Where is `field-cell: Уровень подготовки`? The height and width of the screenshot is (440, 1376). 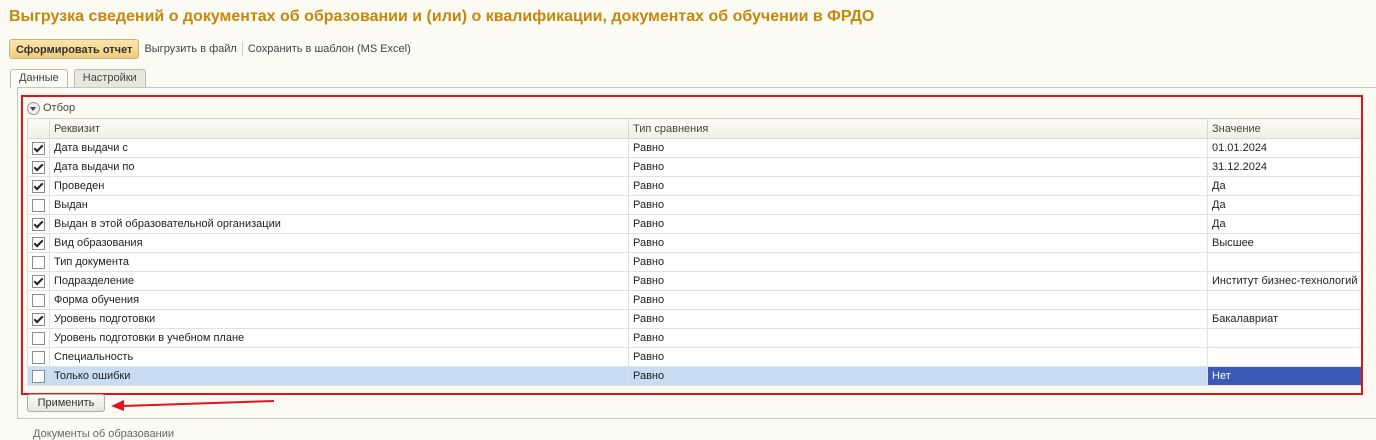
field-cell: Уровень подготовки is located at coordinates (339, 319).